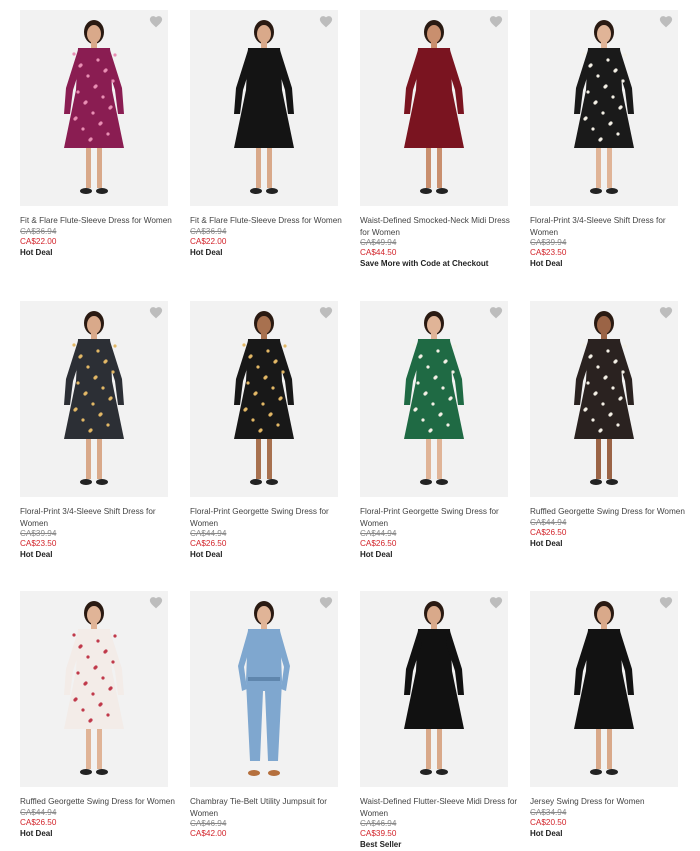 This screenshot has width=700, height=851. What do you see at coordinates (548, 822) in the screenshot?
I see `sale-price: CA$20.50` at bounding box center [548, 822].